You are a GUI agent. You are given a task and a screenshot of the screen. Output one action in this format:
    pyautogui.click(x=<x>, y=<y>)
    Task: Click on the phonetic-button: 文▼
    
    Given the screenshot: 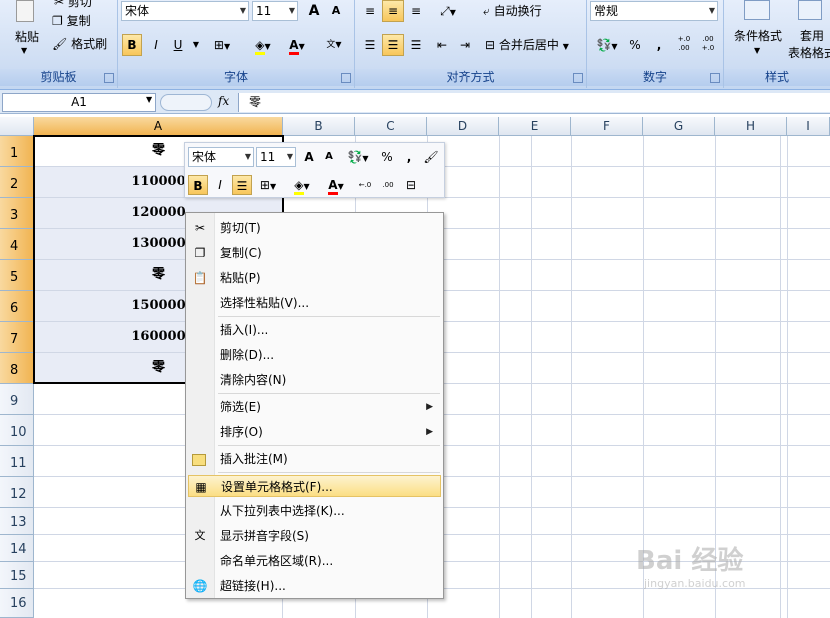 What is the action you would take?
    pyautogui.click(x=334, y=45)
    